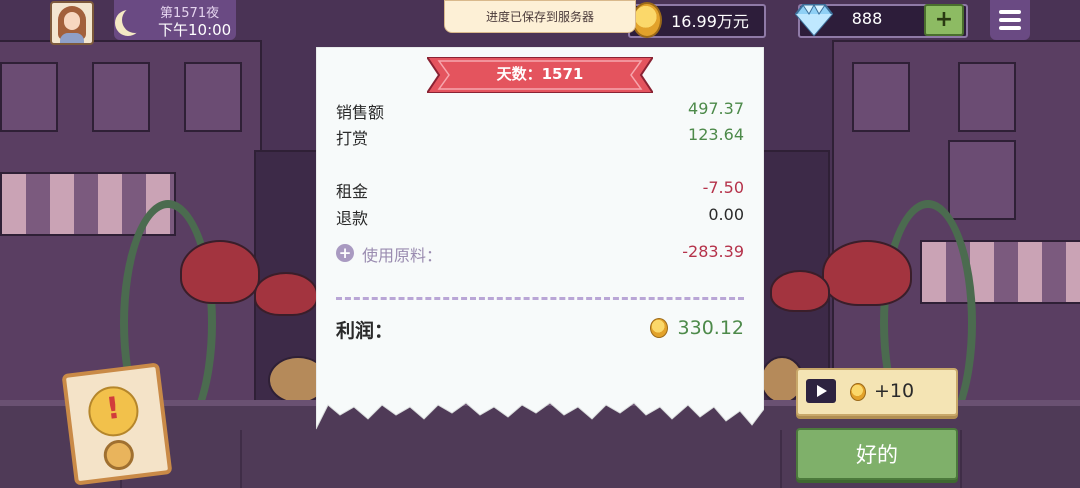  Describe the element at coordinates (175, 20) in the screenshot. I see `day-time-panel: 第1571夜 下午10:00` at that location.